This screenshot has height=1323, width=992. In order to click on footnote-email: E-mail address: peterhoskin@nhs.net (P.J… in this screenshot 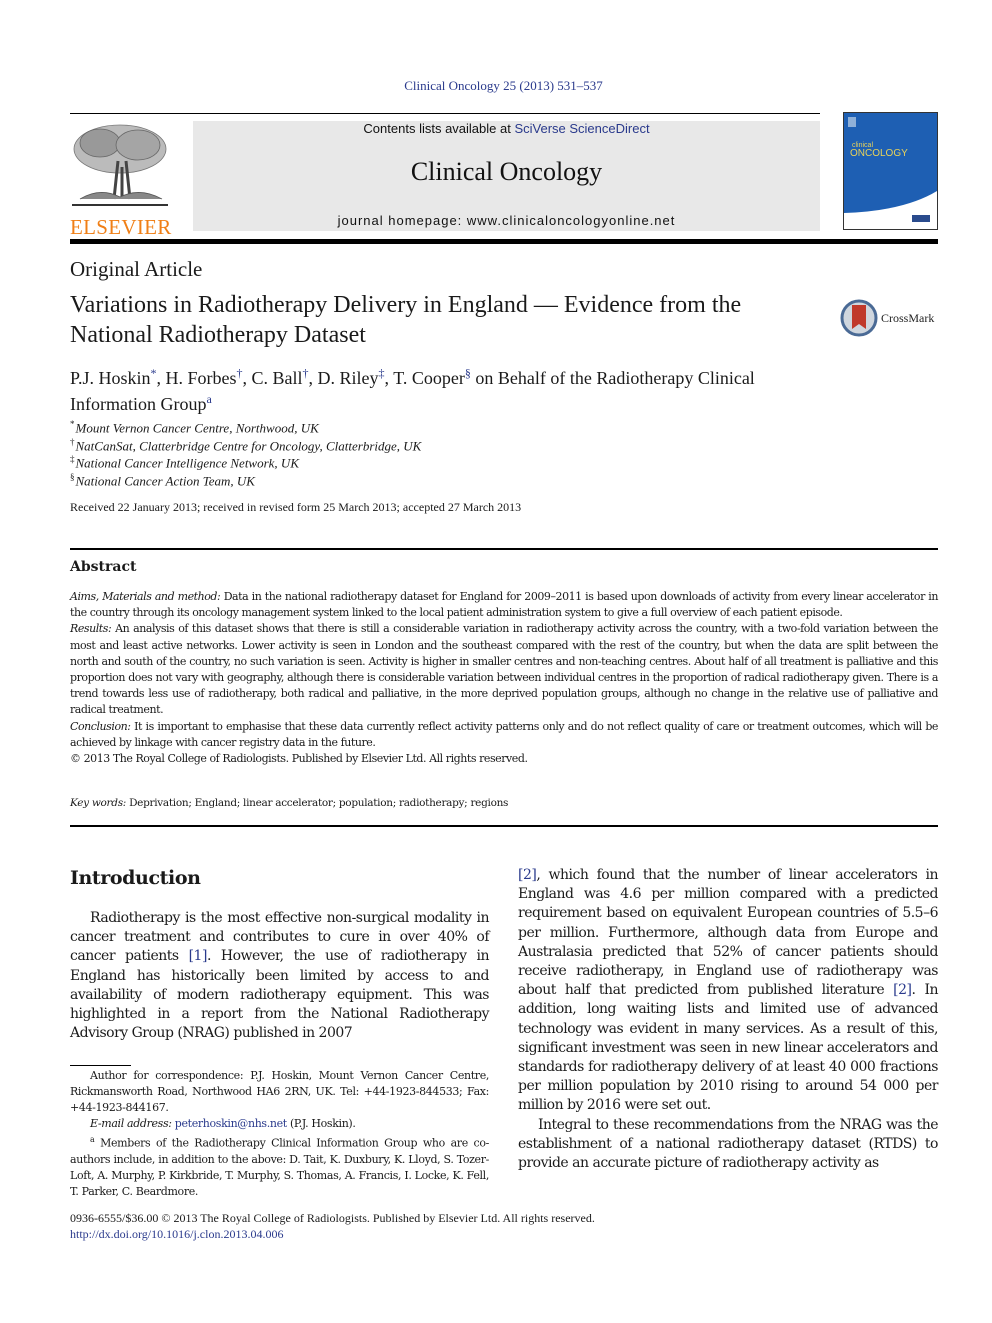, I will do `click(279, 1124)`.